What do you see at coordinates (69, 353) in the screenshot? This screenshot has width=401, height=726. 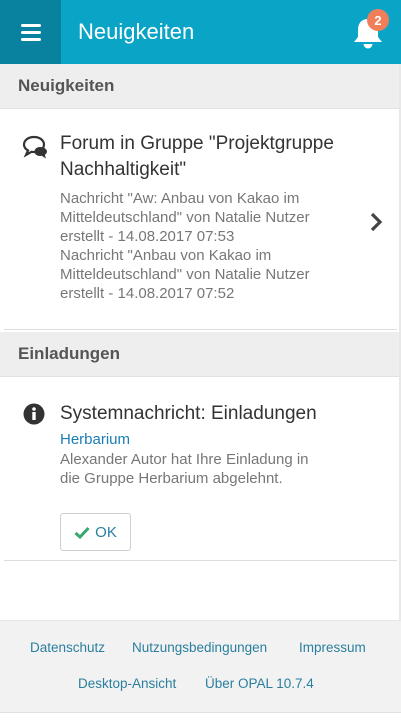 I see `section-title: Einladungen` at bounding box center [69, 353].